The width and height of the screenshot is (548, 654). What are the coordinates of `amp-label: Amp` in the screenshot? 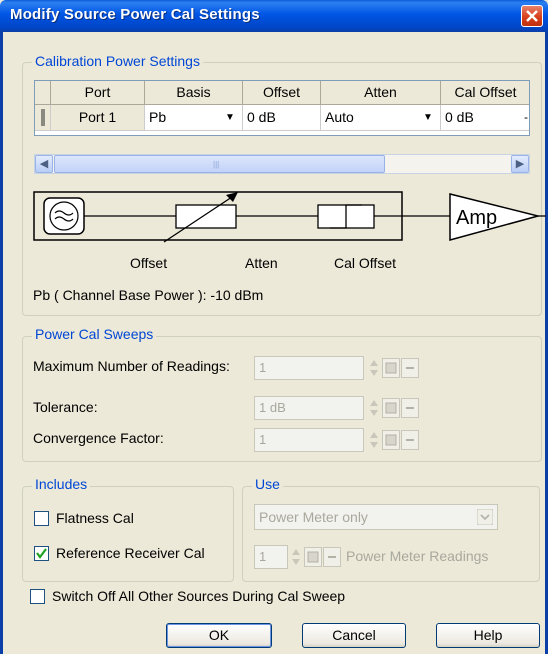 It's located at (476, 218).